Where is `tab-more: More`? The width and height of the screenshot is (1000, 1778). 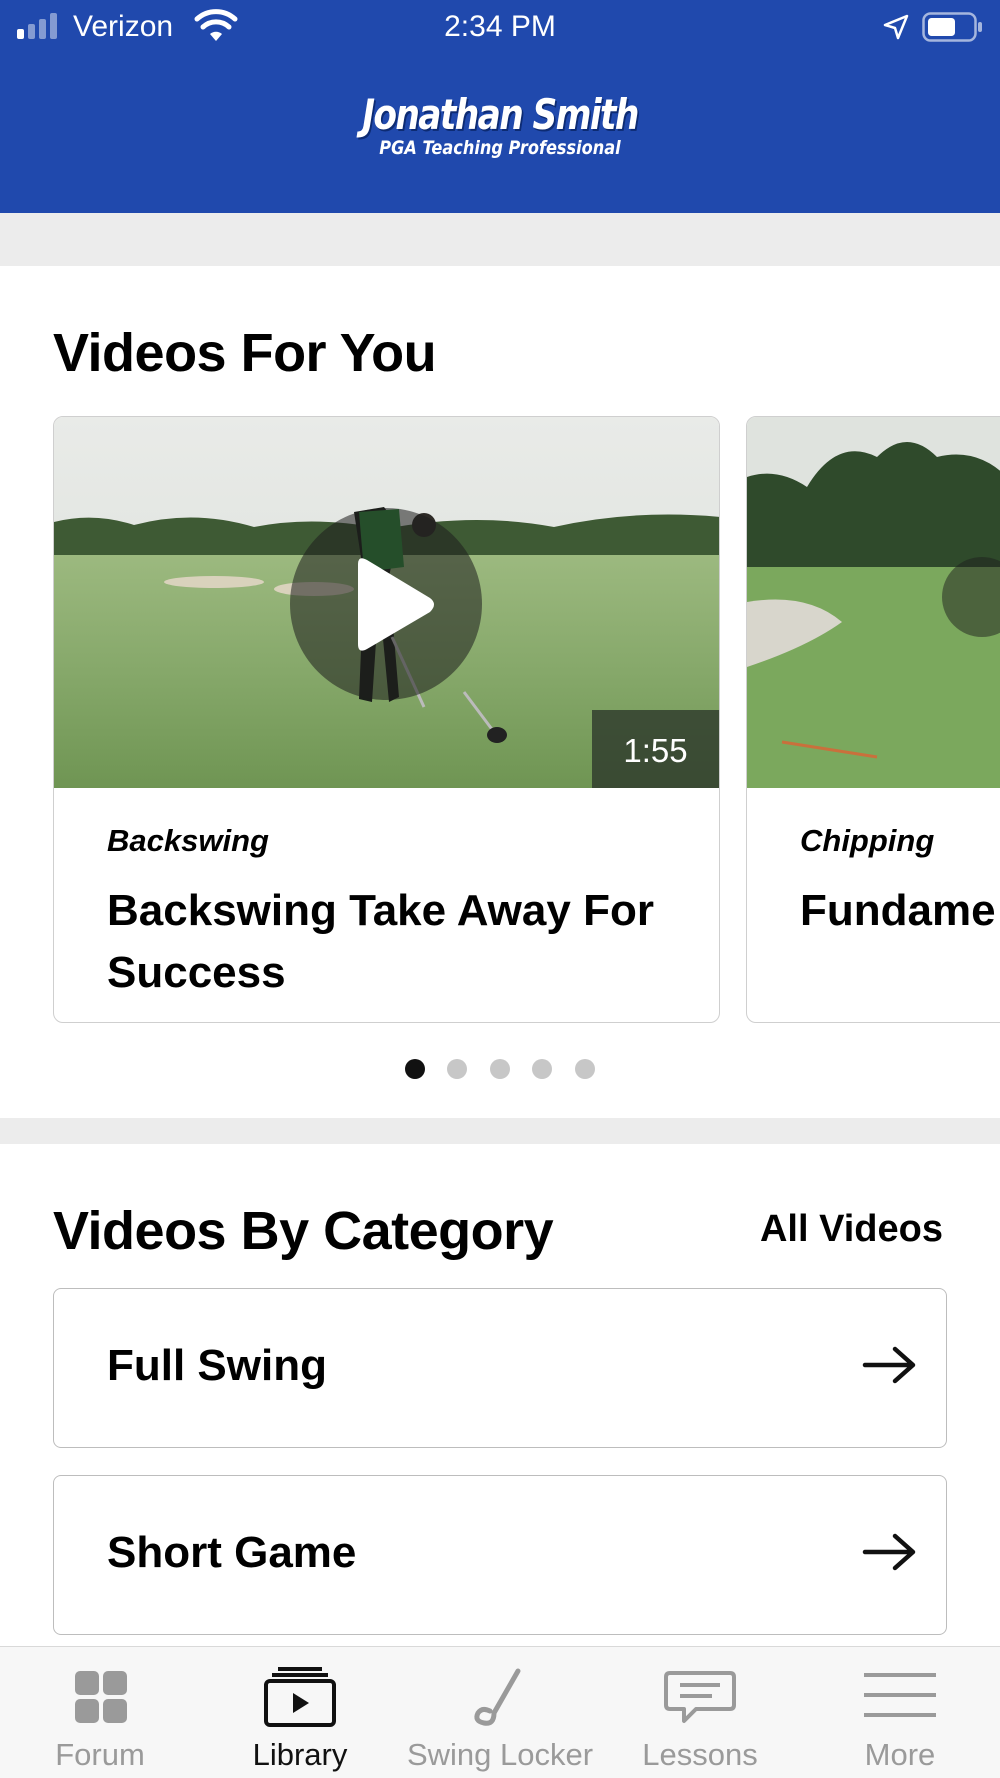 tab-more: More is located at coordinates (900, 1712).